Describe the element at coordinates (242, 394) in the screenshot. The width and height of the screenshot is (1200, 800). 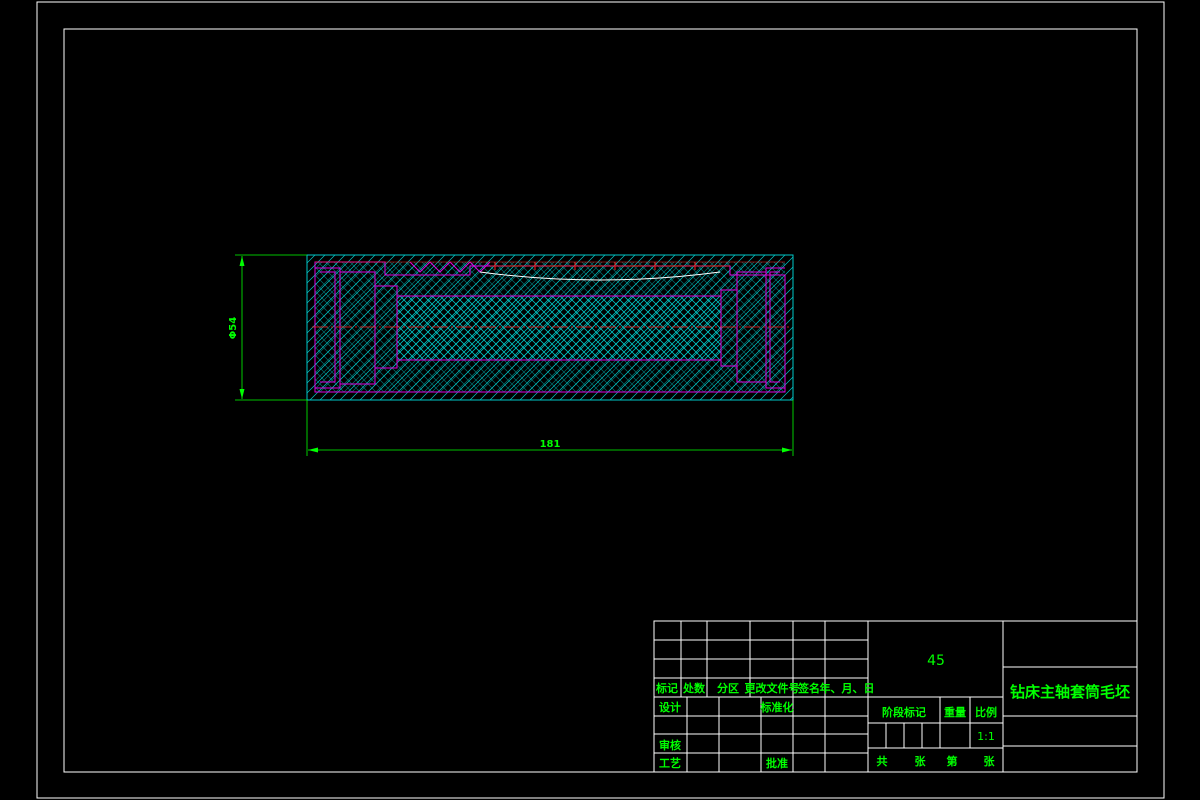
I see `dim-arrow-bottom` at that location.